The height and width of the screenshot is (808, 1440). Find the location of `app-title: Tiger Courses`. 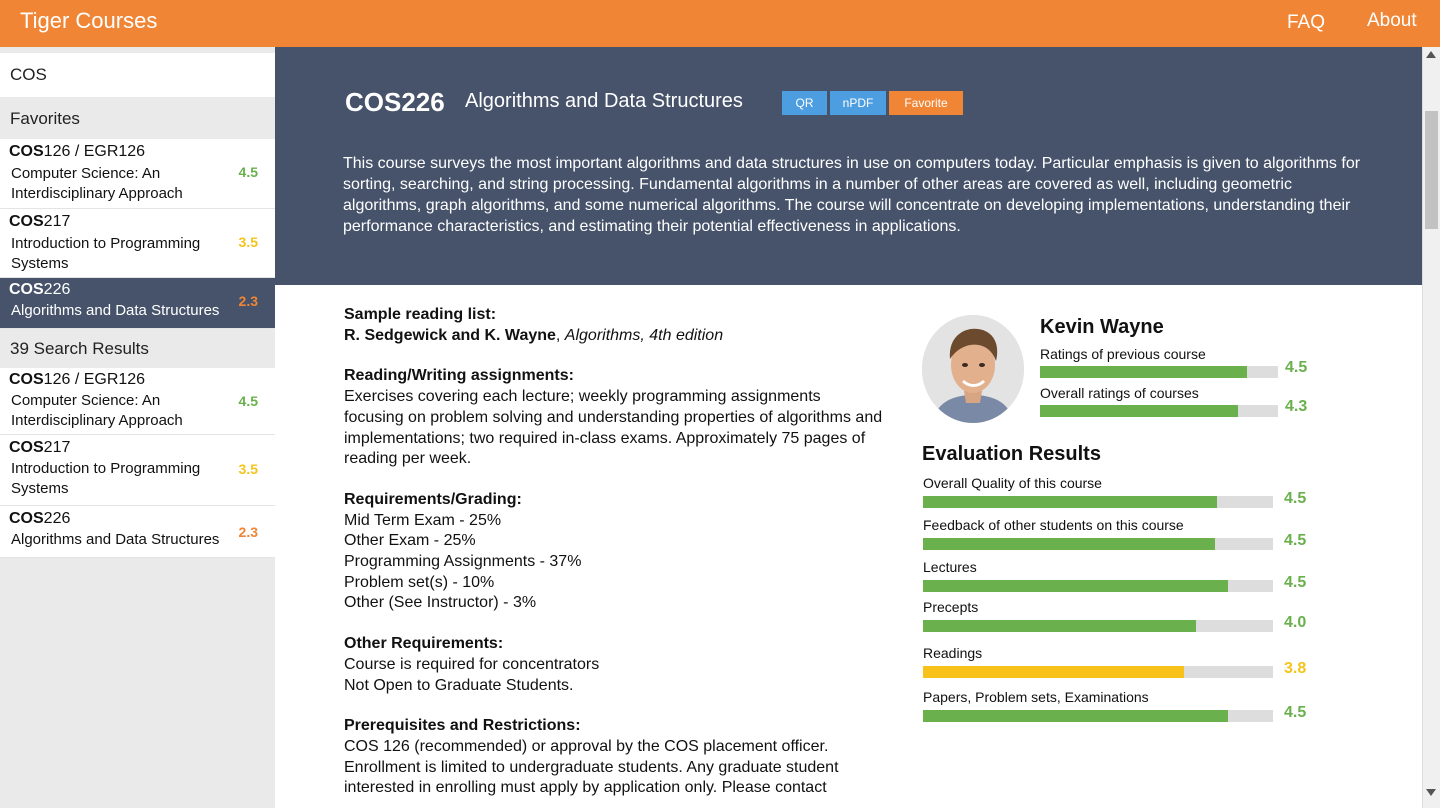

app-title: Tiger Courses is located at coordinates (88, 21).